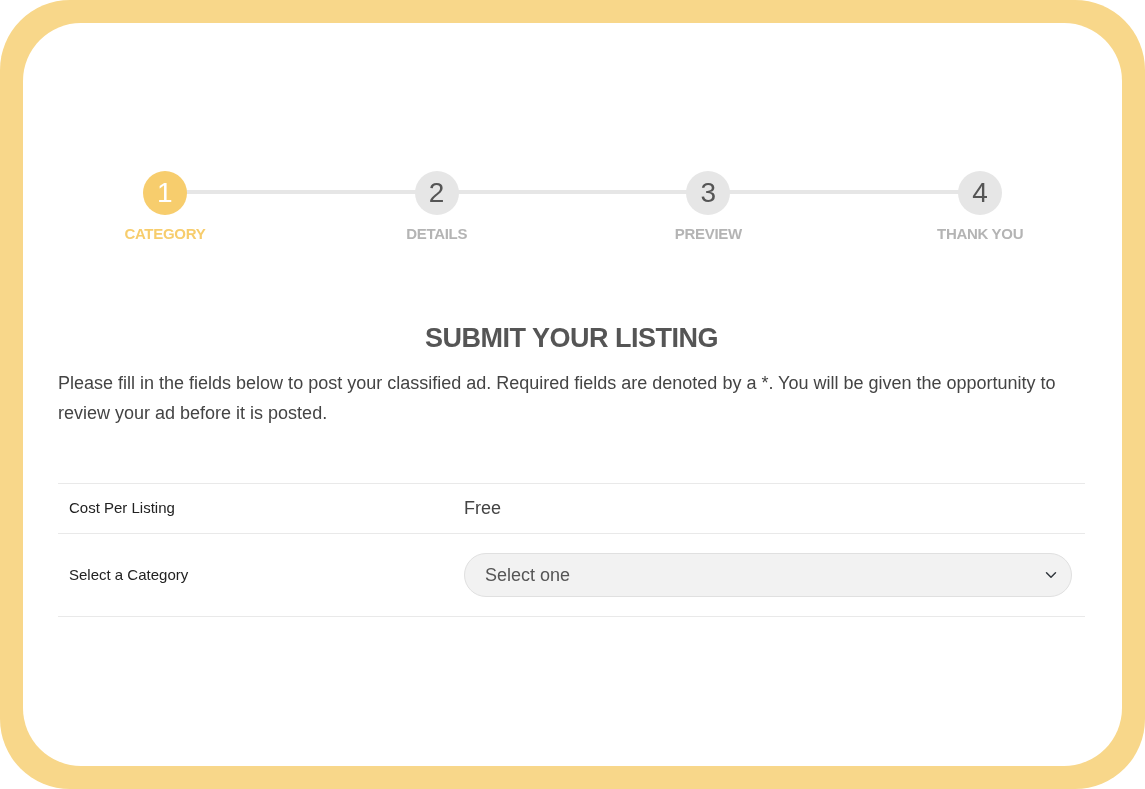  What do you see at coordinates (482, 508) in the screenshot?
I see `field-value: Free` at bounding box center [482, 508].